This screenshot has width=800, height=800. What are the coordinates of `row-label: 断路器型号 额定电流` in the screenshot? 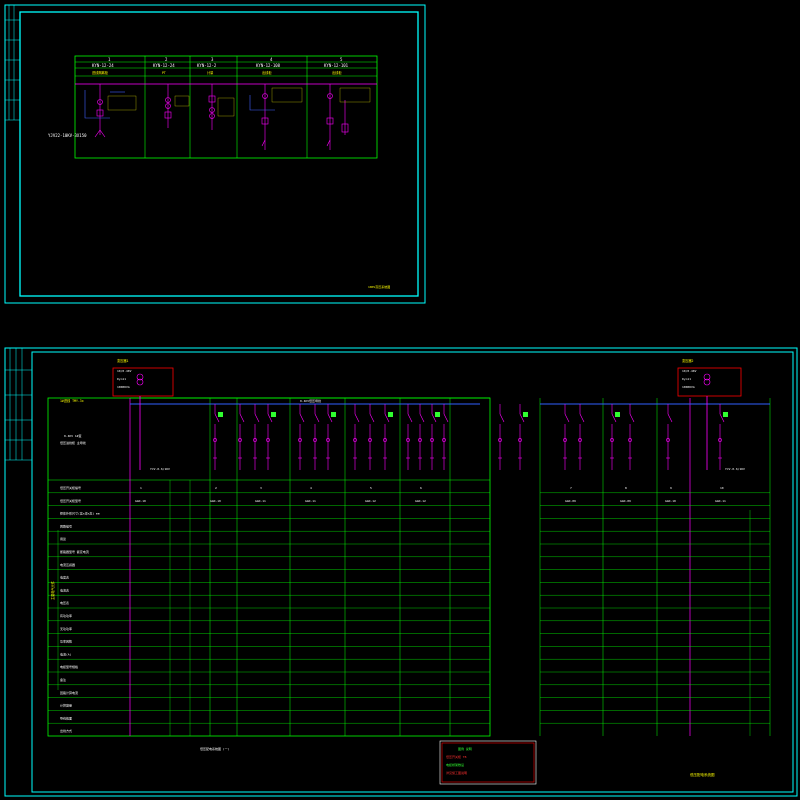 It's located at (74, 551).